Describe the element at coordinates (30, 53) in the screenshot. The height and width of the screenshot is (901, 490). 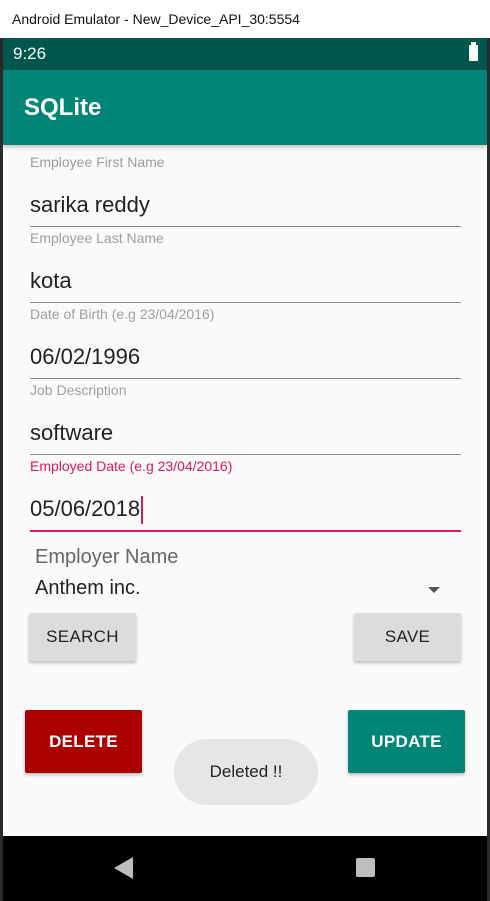
I see `status-time: 9:26` at that location.